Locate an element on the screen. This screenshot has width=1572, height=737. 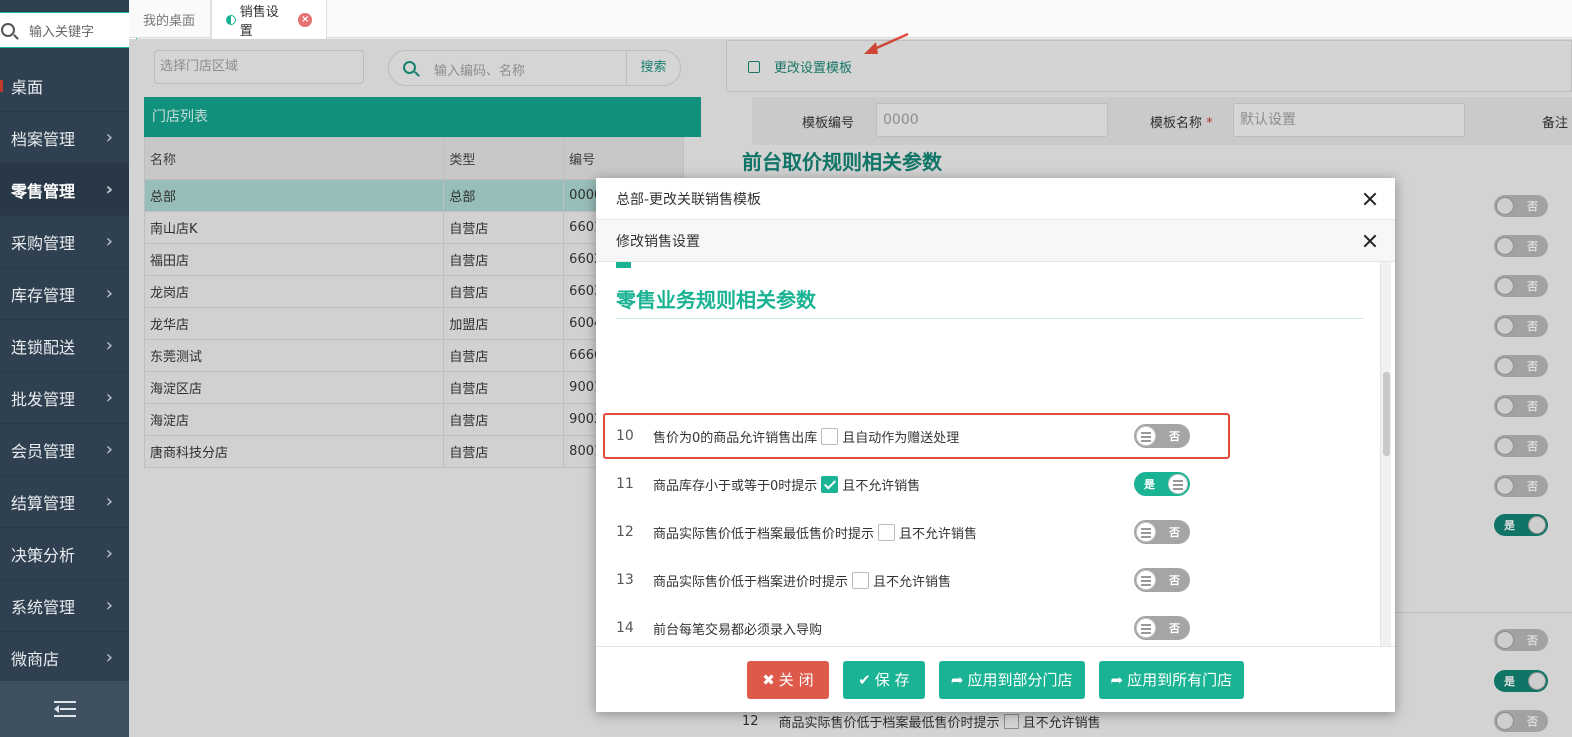
sidebar-item-label: 批发管理 is located at coordinates (43, 399).